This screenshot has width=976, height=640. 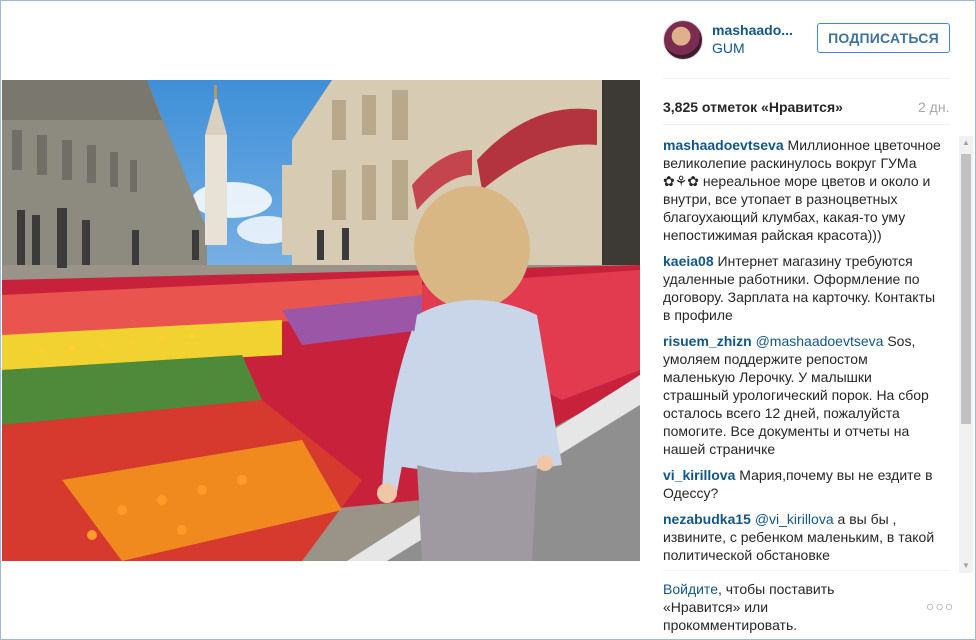 What do you see at coordinates (808, 40) in the screenshot?
I see `post-header: mashaado... GUM ПОДПИСАТЬСЯ` at bounding box center [808, 40].